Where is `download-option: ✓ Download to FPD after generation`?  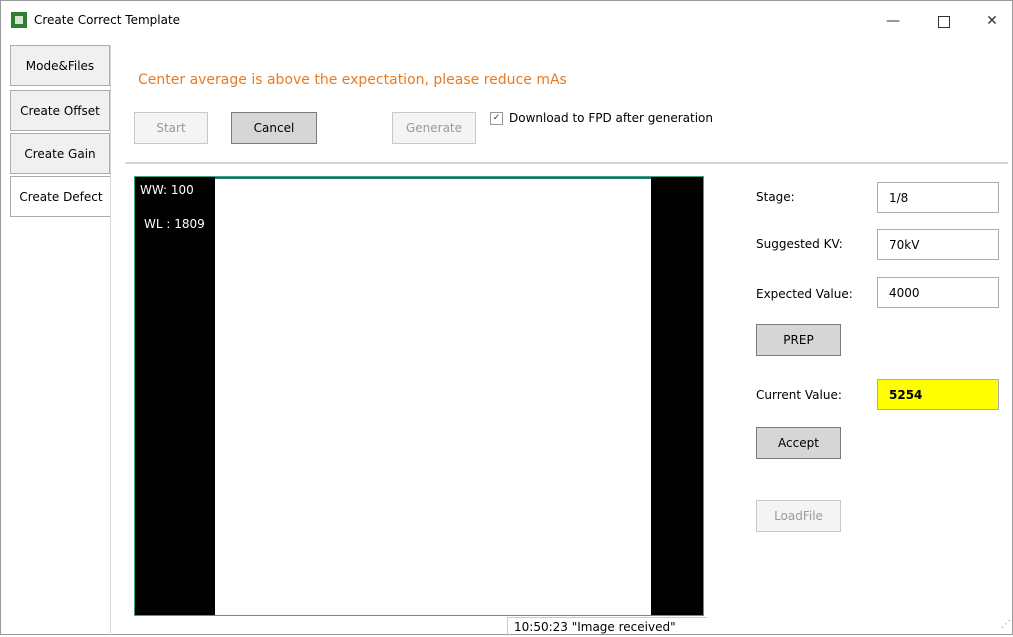
download-option: ✓ Download to FPD after generation is located at coordinates (601, 118).